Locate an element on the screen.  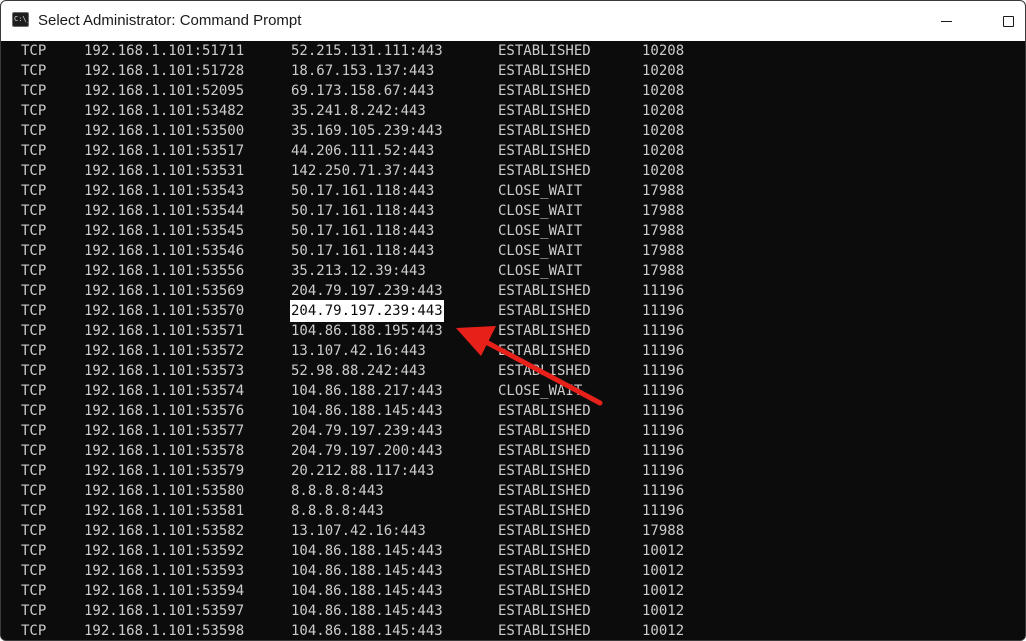
local-address: 192.168.1.101:53500 is located at coordinates (164, 131).